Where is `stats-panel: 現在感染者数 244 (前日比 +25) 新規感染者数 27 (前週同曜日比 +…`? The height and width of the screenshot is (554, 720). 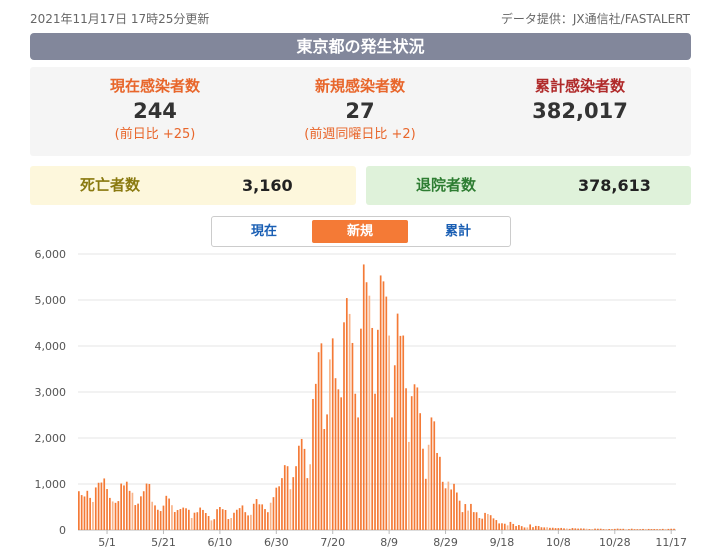
stats-panel: 現在感染者数 244 (前日比 +25) 新規感染者数 27 (前週同曜日比 +… is located at coordinates (360, 111).